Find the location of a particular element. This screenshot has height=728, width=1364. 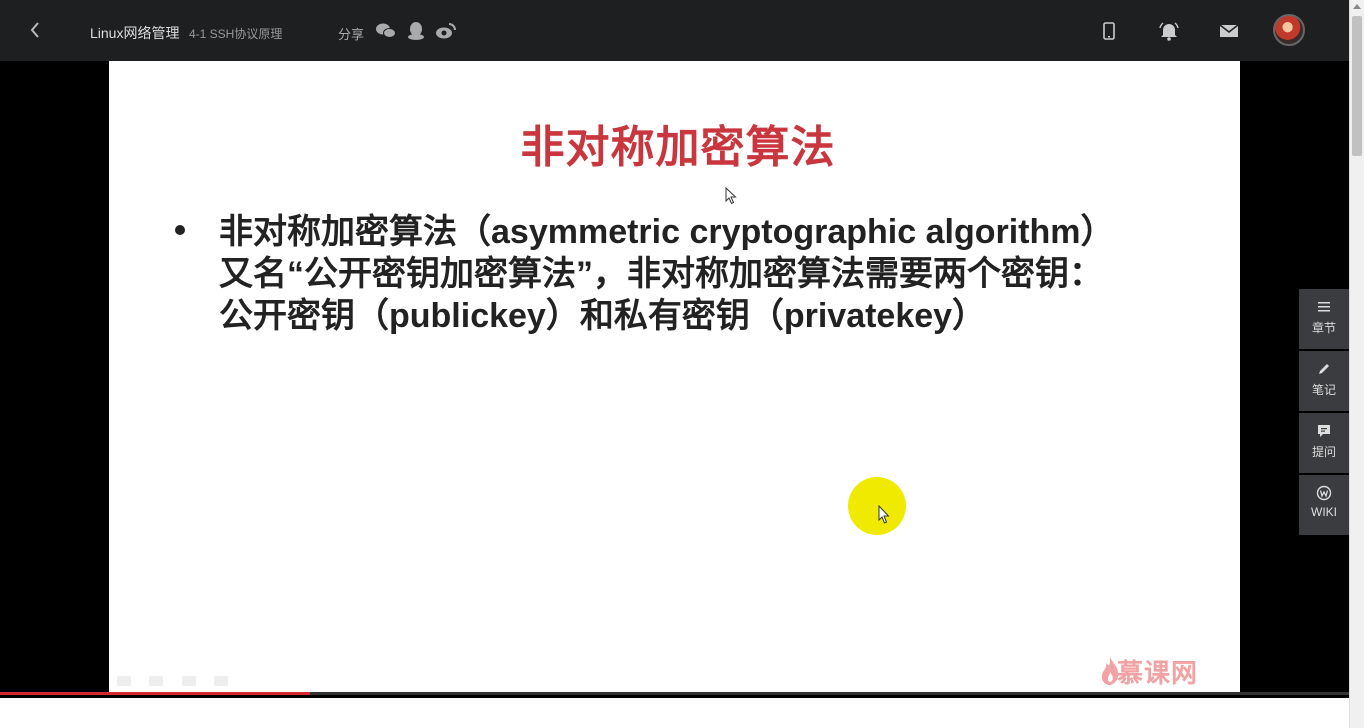

chapters-button: 章节 is located at coordinates (1324, 319).